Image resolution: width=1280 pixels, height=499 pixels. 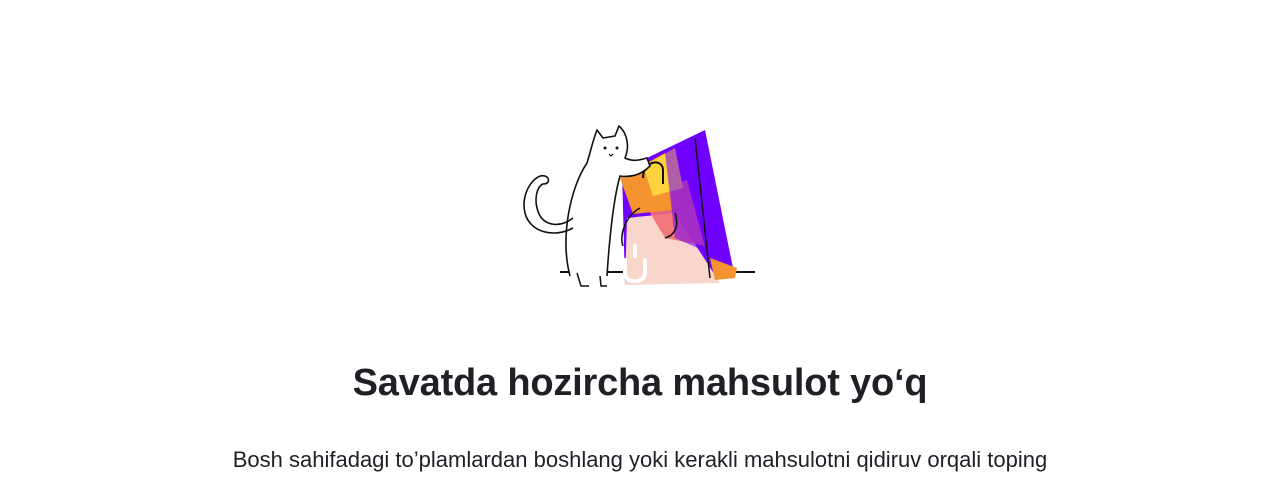 What do you see at coordinates (640, 205) in the screenshot?
I see `cat-with-shopping-bag-icon` at bounding box center [640, 205].